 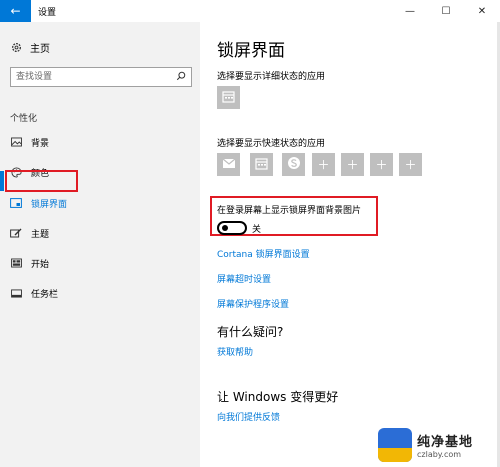 What do you see at coordinates (16, 142) in the screenshot?
I see `picture-icon` at bounding box center [16, 142].